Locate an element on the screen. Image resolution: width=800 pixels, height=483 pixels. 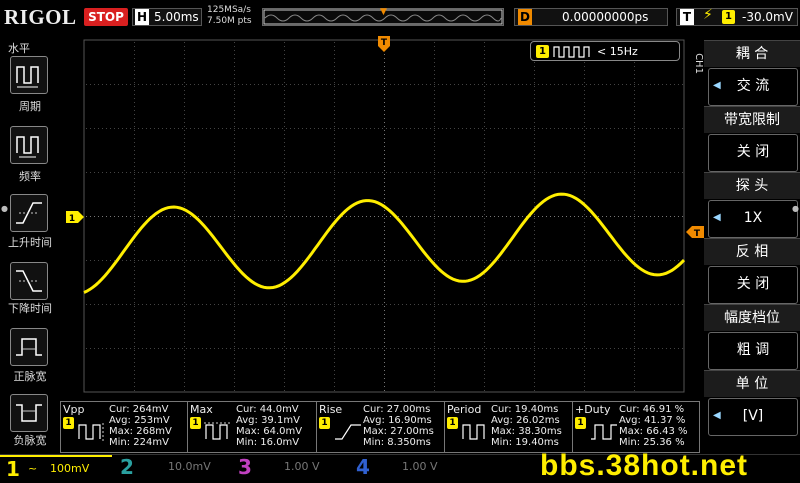
period-button is located at coordinates (29, 75).